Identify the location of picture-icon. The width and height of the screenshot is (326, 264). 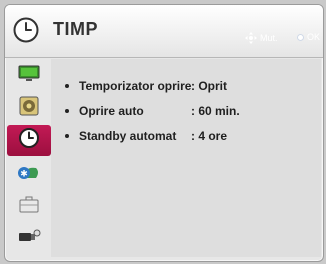
(29, 76).